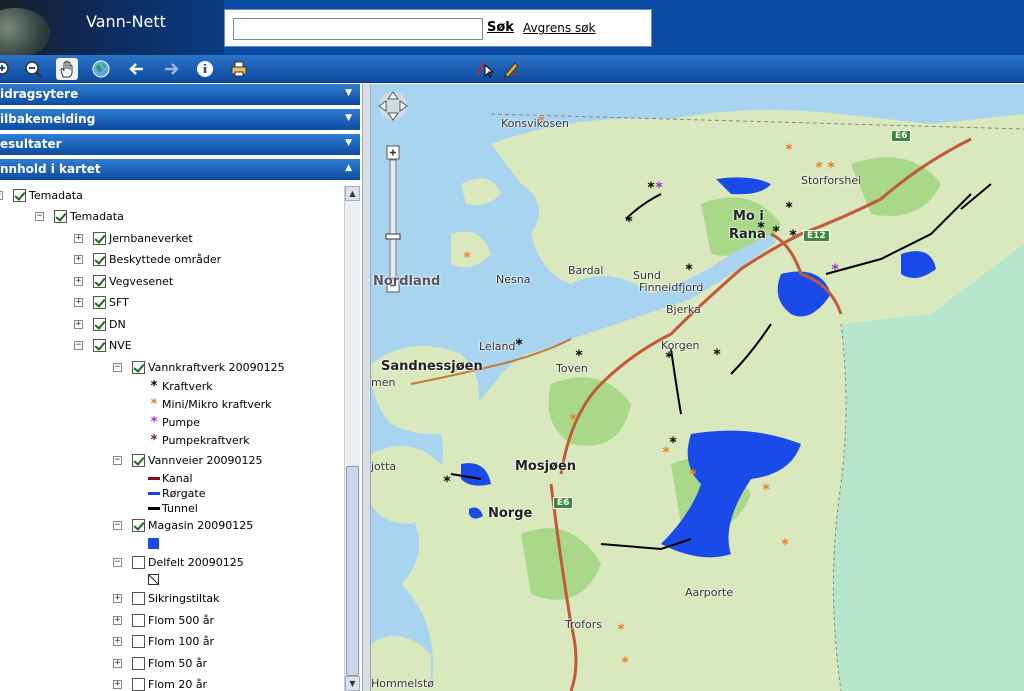 This screenshot has width=1024, height=691. Describe the element at coordinates (396, 189) in the screenshot. I see `map-nav-control` at that location.